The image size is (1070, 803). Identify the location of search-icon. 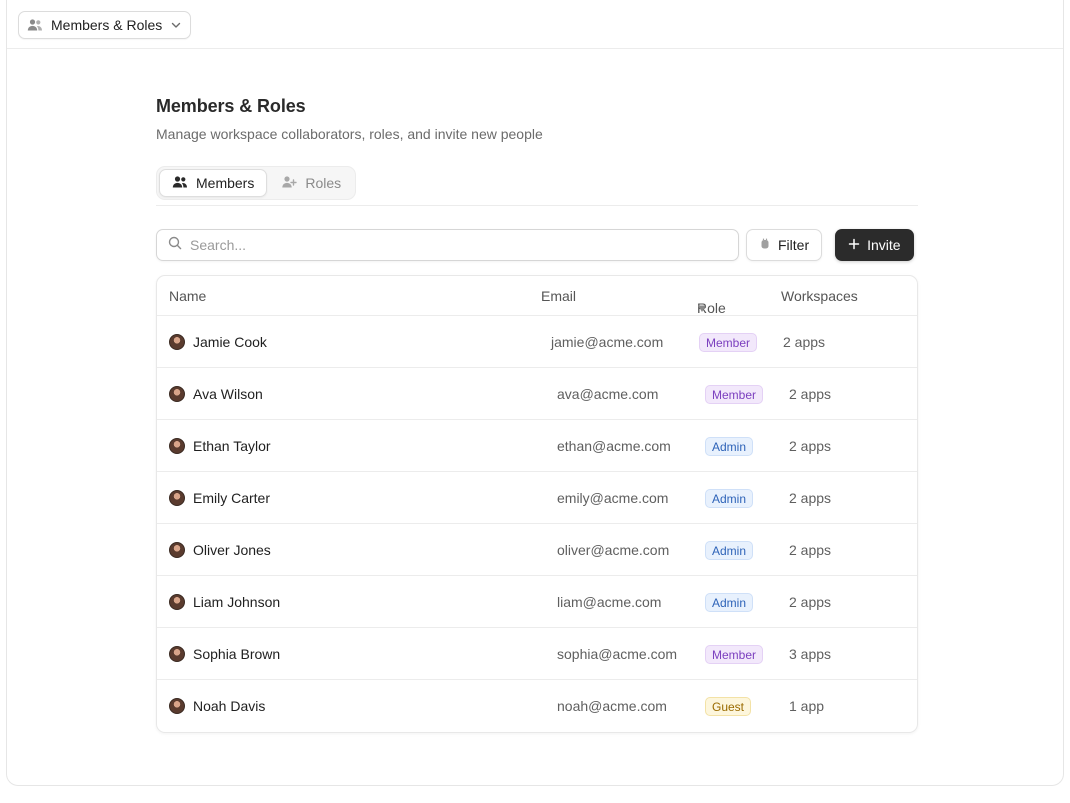
(175, 245).